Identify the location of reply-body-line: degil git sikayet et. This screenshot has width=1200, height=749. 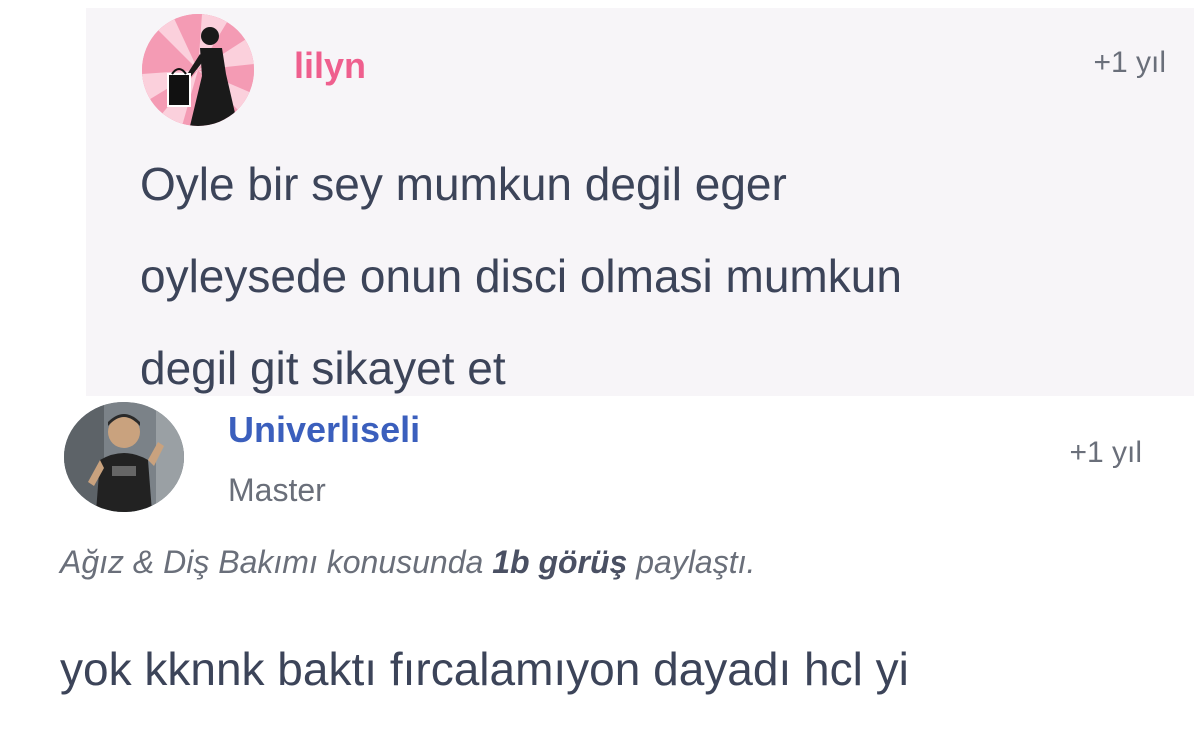
(323, 368).